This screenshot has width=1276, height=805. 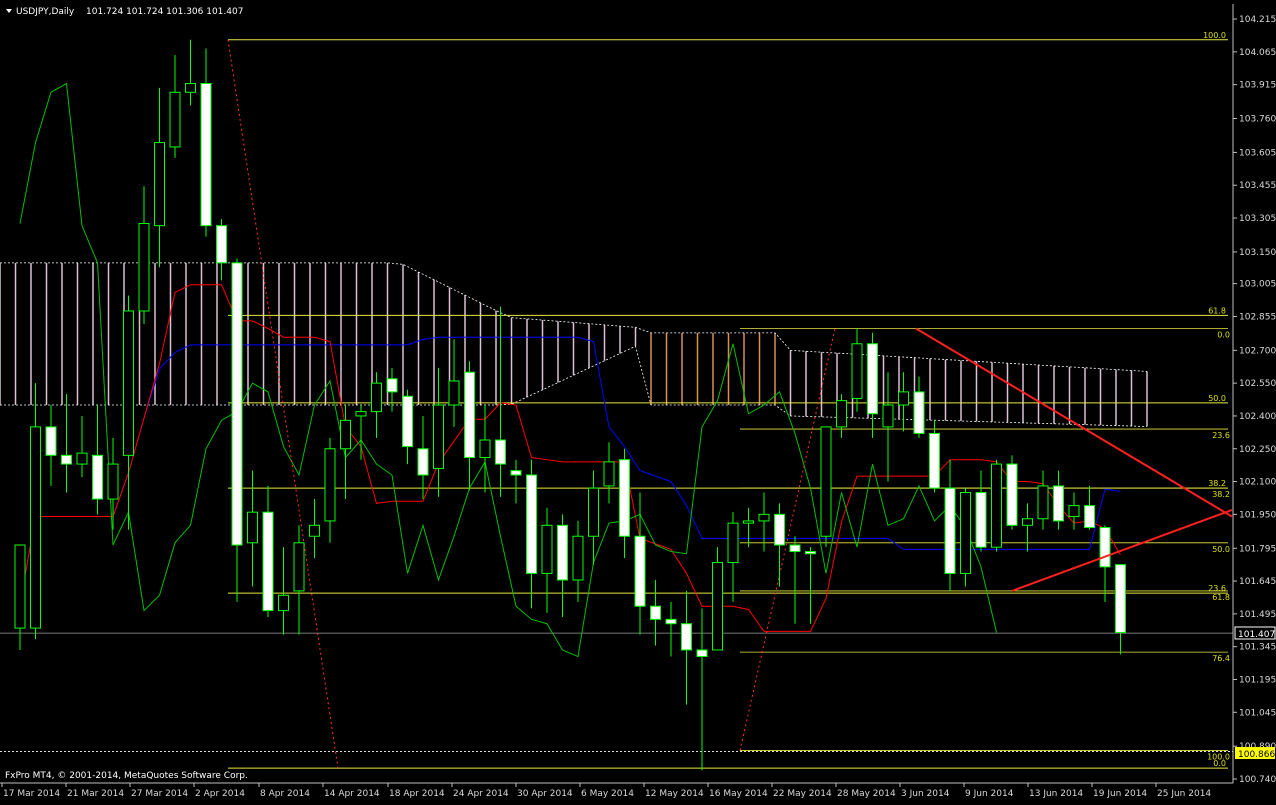 What do you see at coordinates (481, 794) in the screenshot?
I see `x-tick-label: 24 Apr 2014` at bounding box center [481, 794].